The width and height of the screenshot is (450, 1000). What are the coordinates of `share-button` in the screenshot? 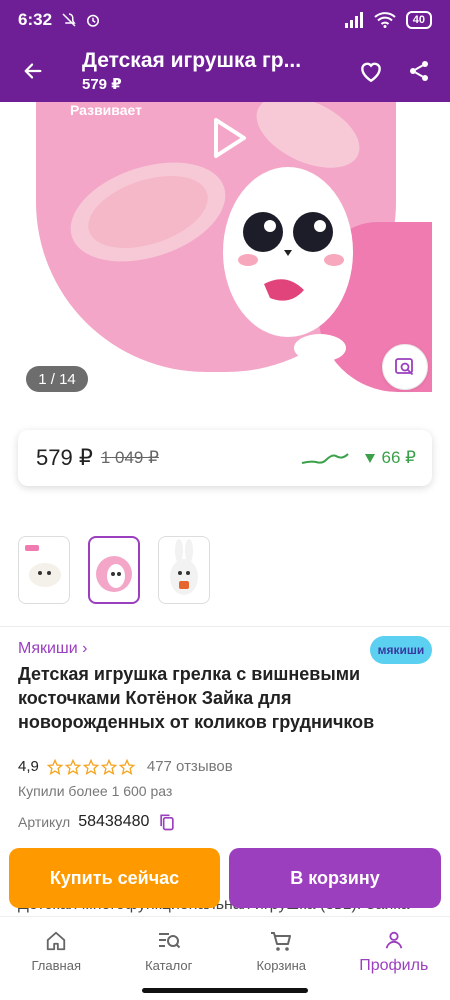 It's located at (419, 71).